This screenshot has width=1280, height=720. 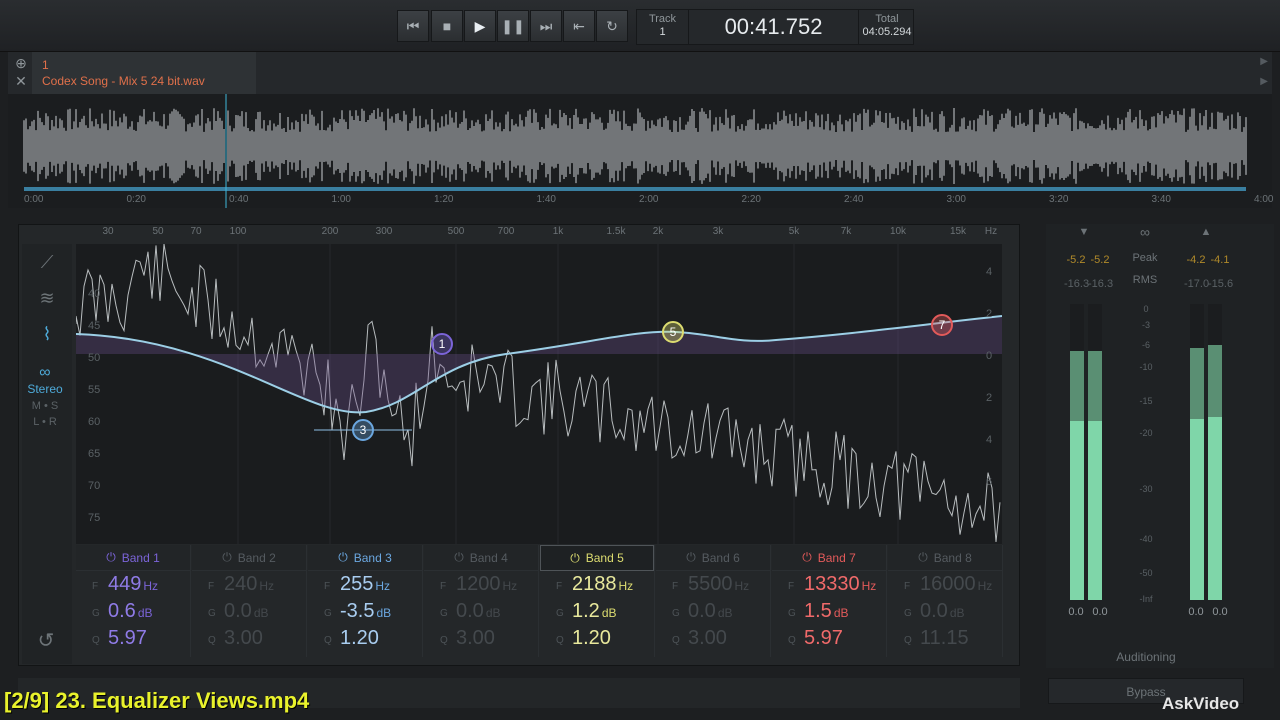 What do you see at coordinates (365, 611) in the screenshot?
I see `gain-field: G -3.5 dB` at bounding box center [365, 611].